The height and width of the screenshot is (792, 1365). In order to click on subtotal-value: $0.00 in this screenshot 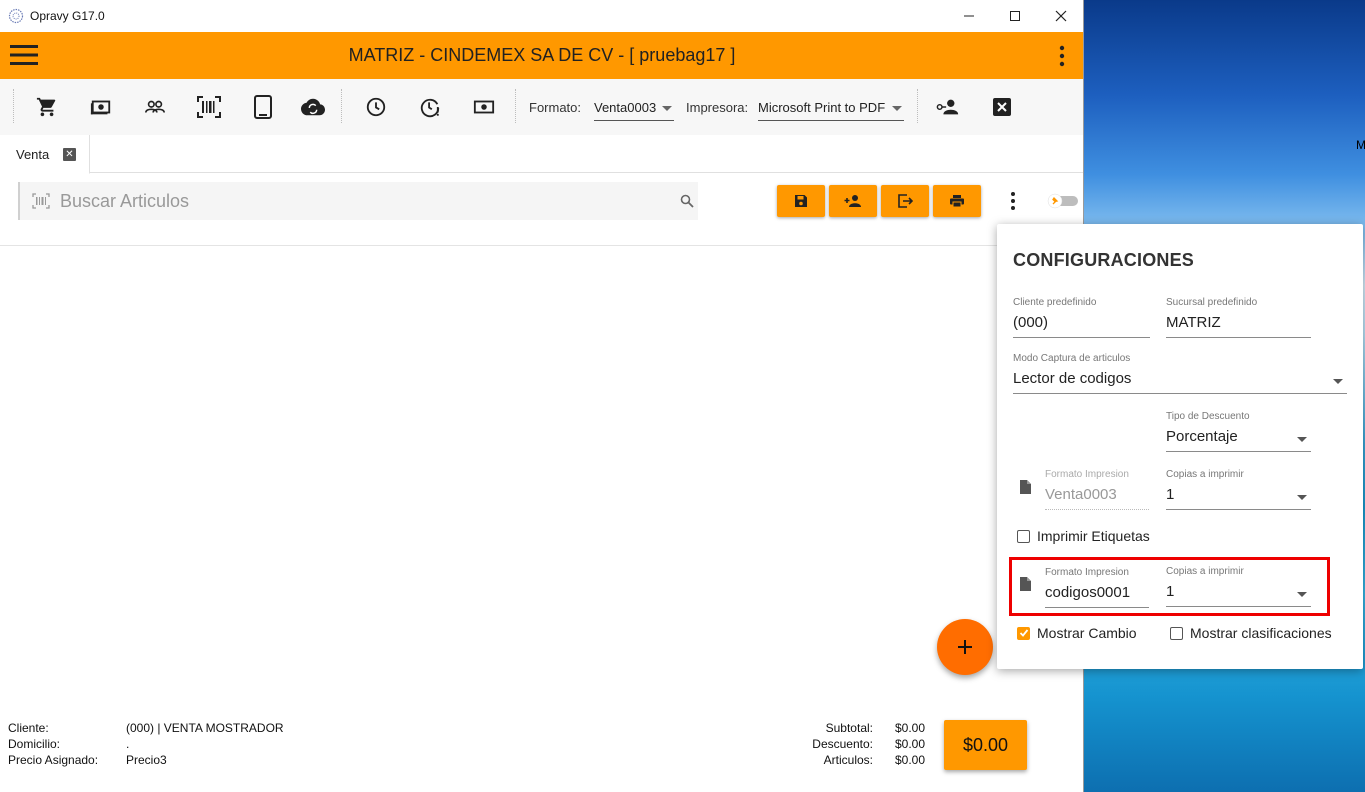, I will do `click(909, 728)`.